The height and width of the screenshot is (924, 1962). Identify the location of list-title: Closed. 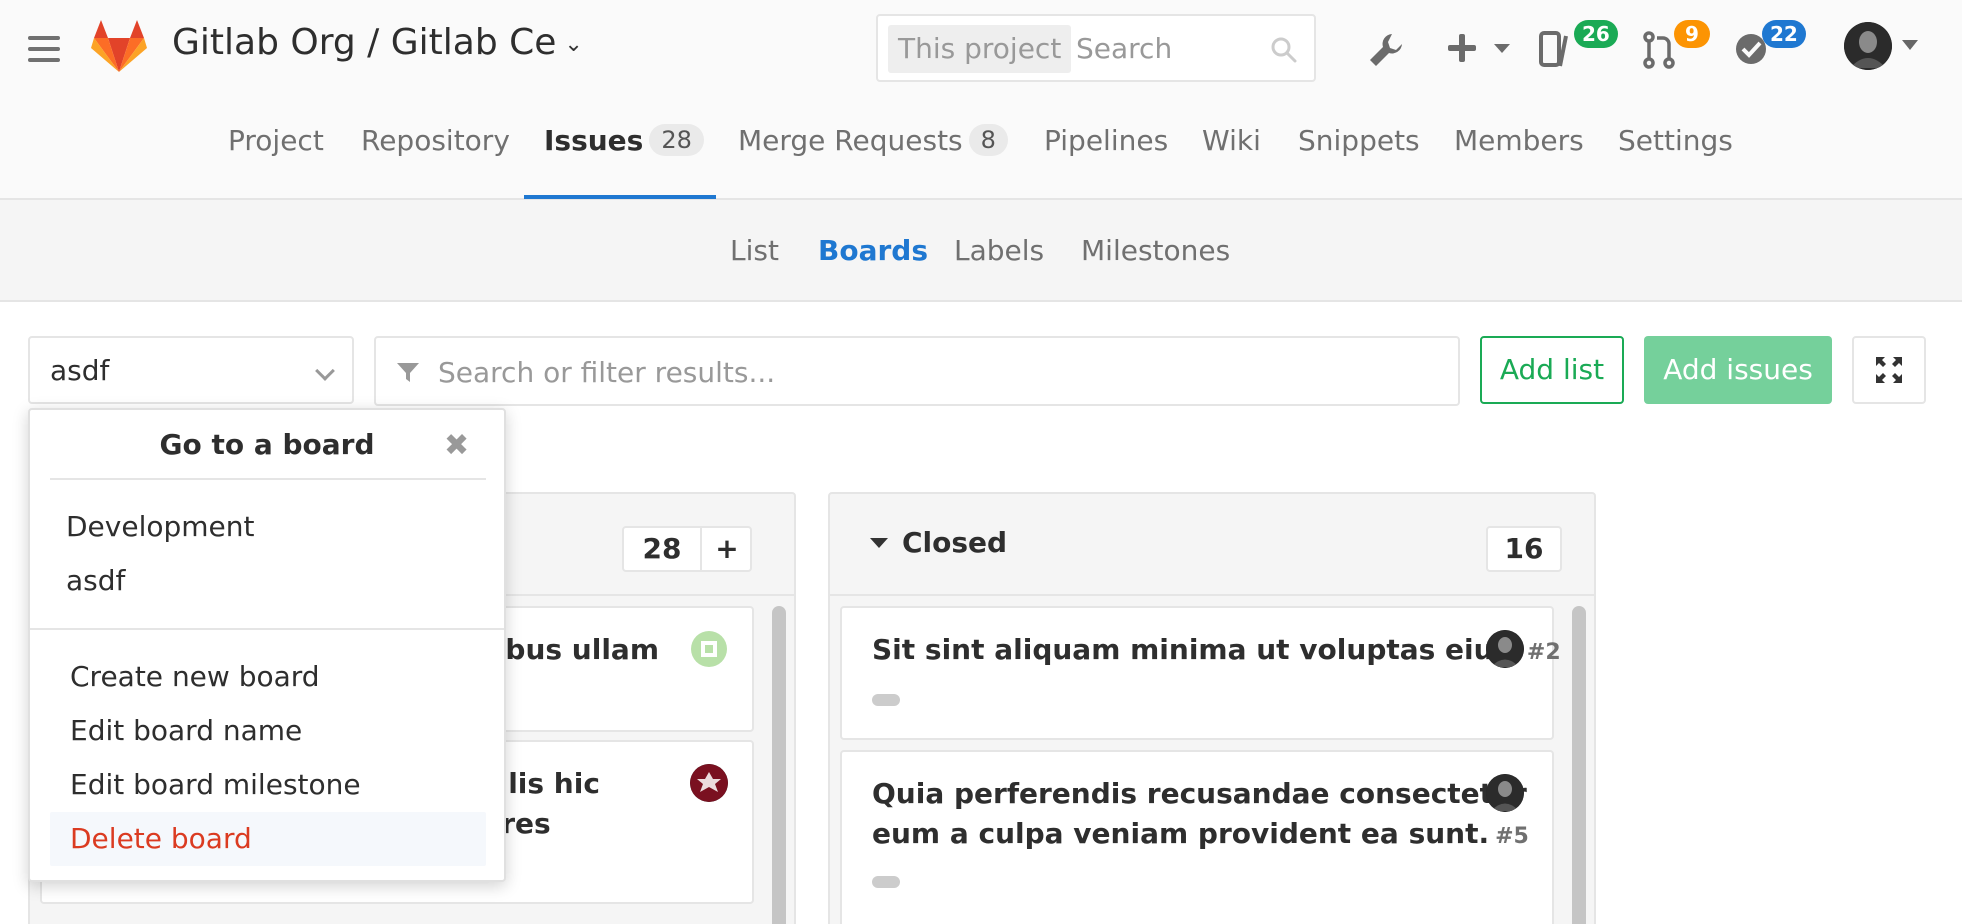
(955, 542).